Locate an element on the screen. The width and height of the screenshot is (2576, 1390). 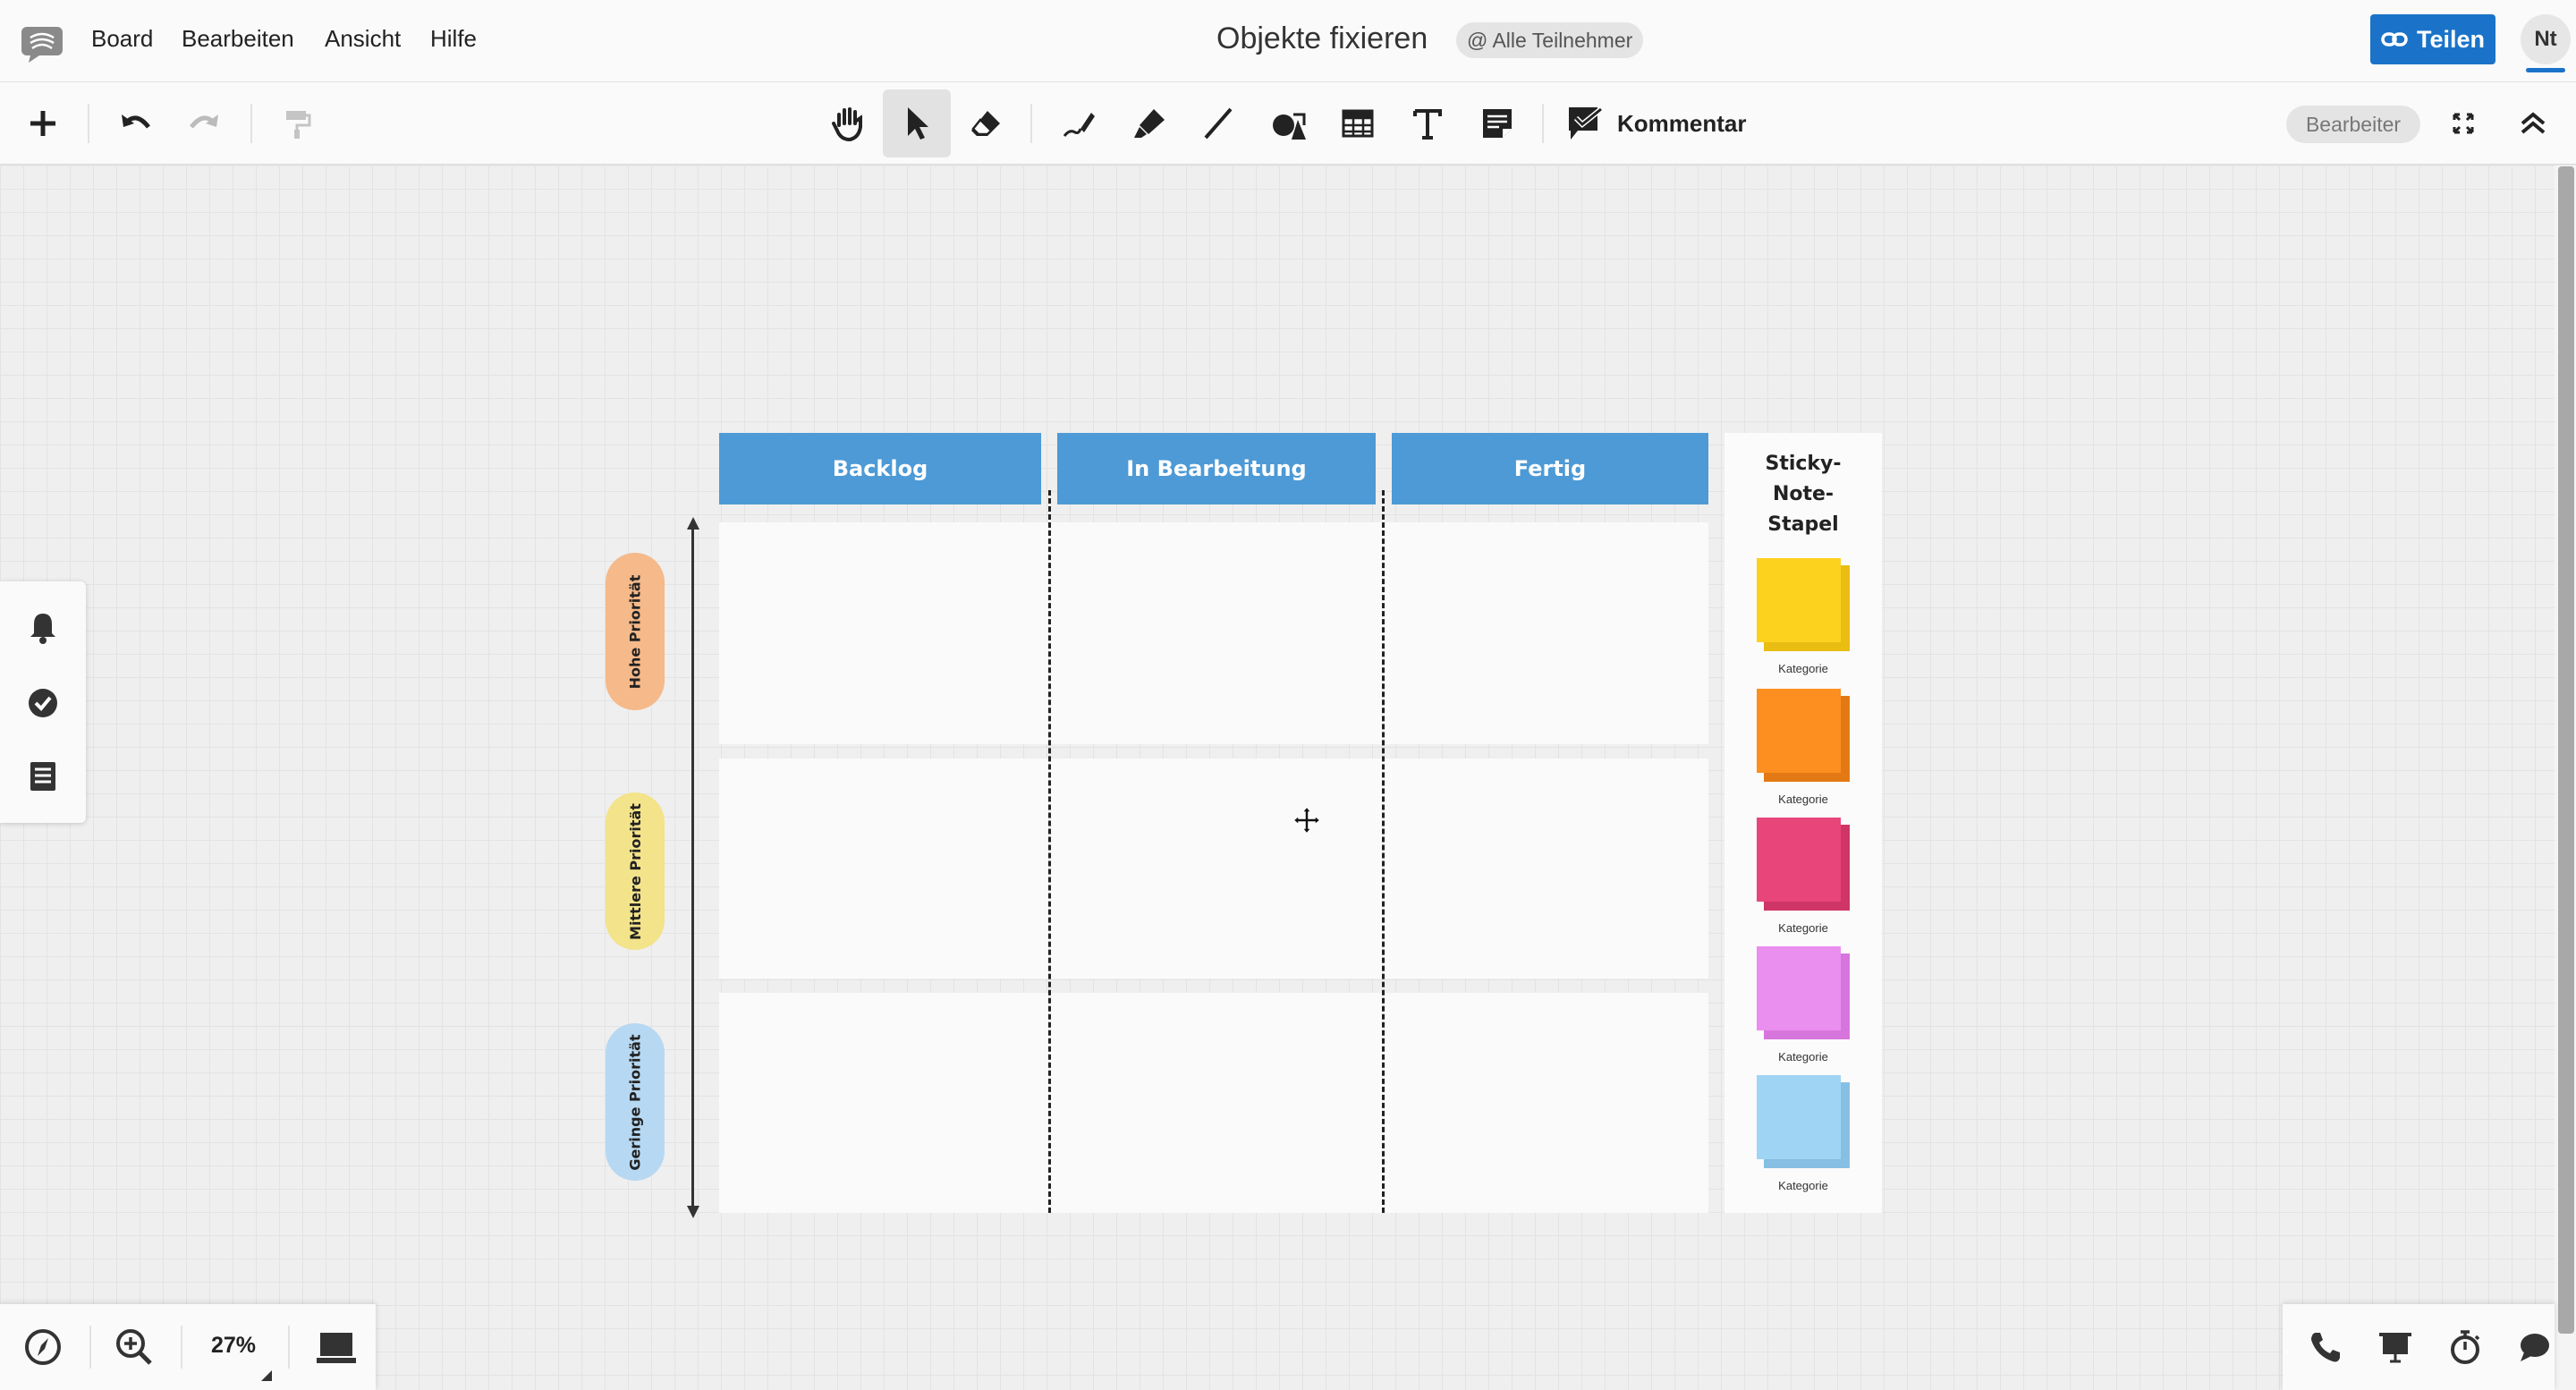
comment-button: Kommentar is located at coordinates (1655, 123).